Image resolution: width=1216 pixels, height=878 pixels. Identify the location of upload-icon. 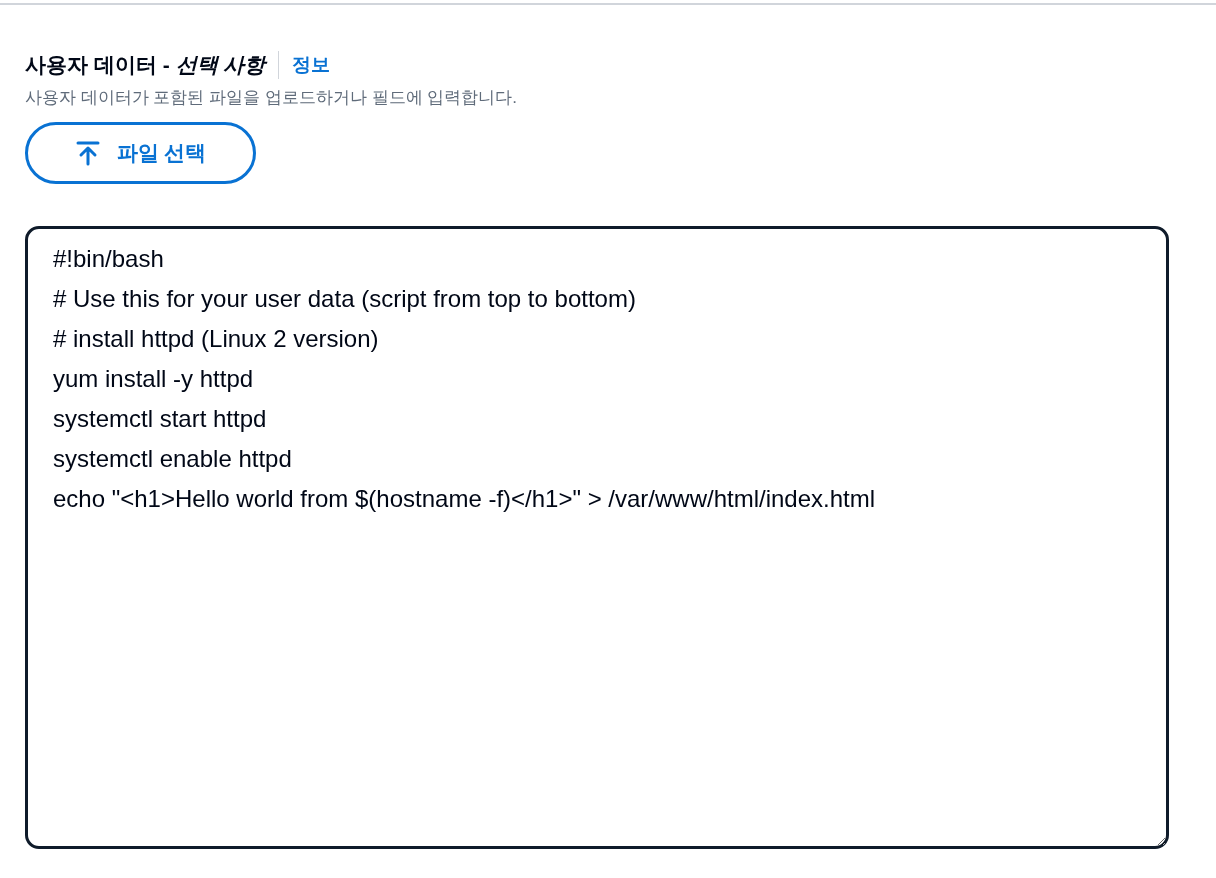
(87, 153).